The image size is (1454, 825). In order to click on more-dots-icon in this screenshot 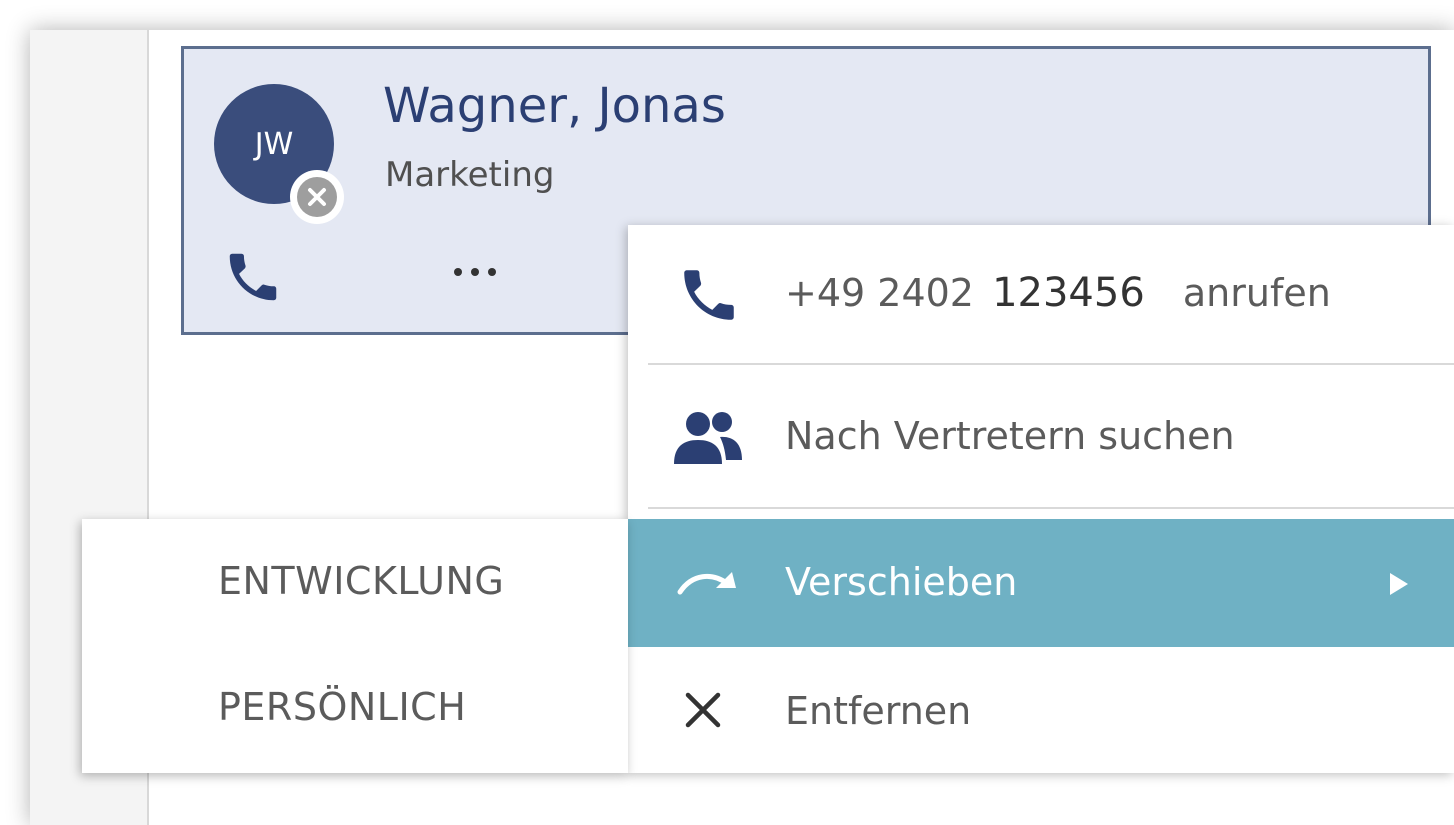, I will do `click(475, 272)`.